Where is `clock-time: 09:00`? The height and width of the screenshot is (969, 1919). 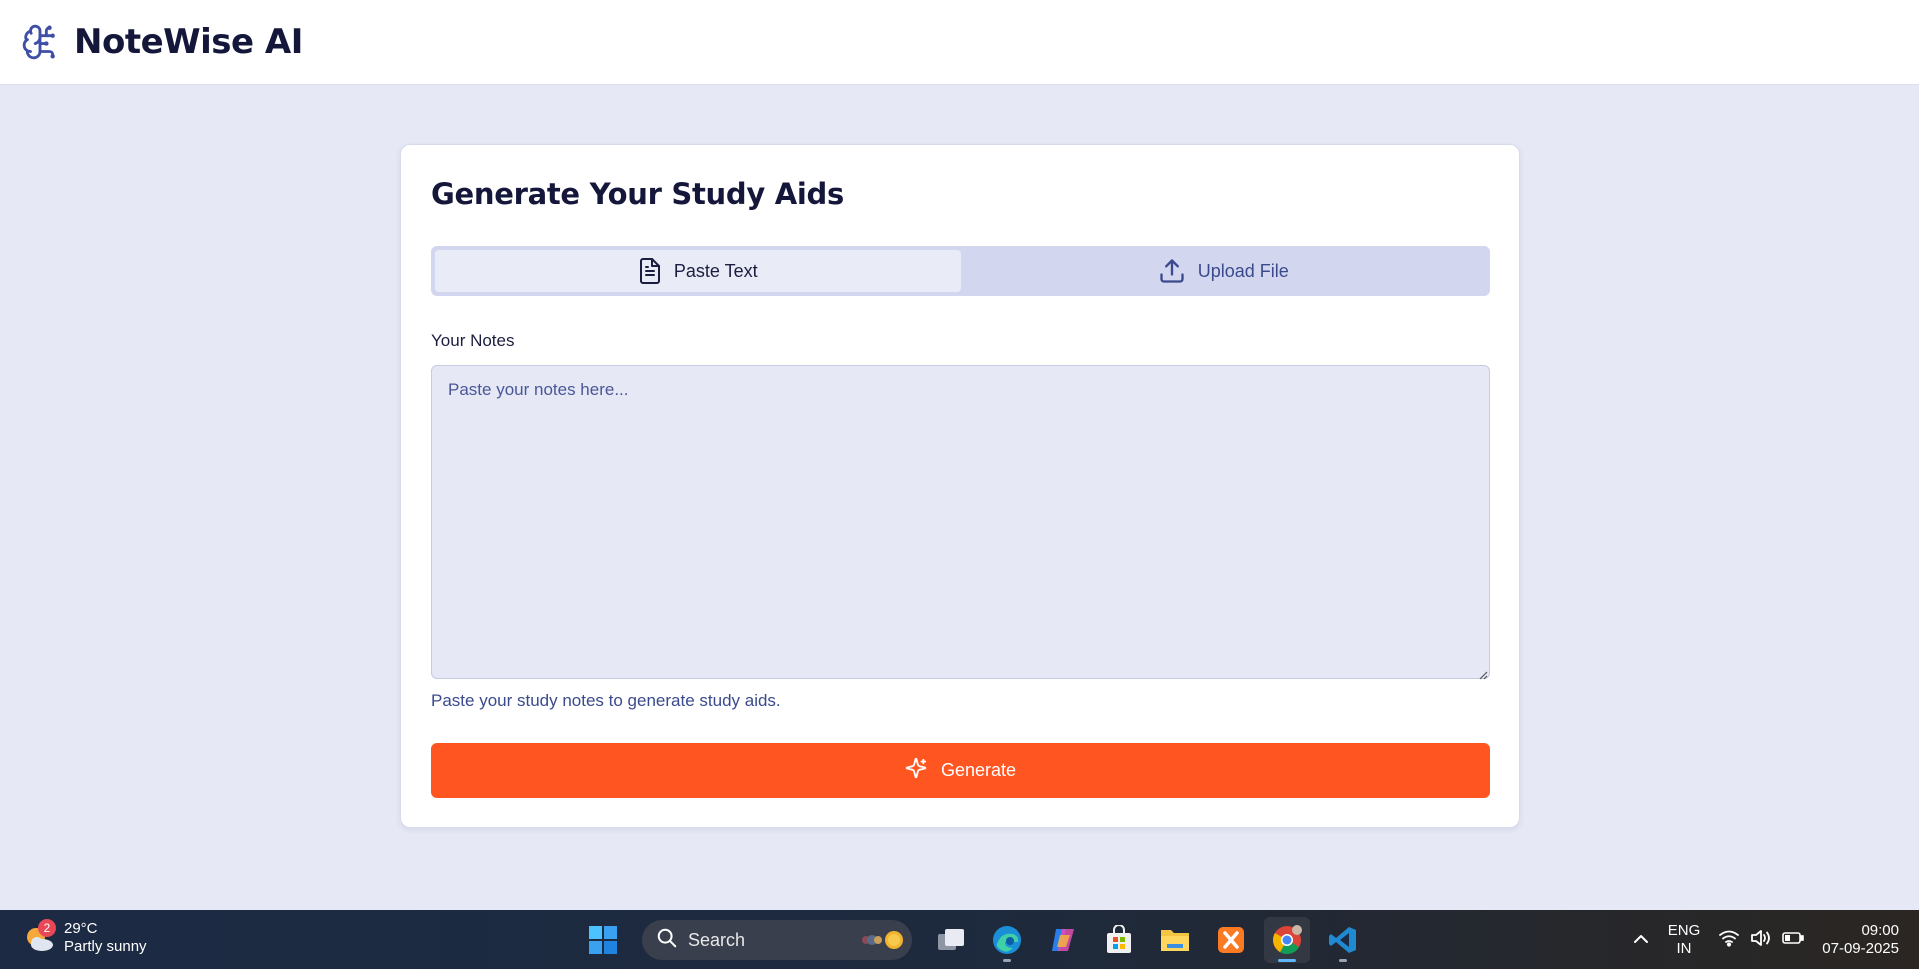 clock-time: 09:00 is located at coordinates (1880, 930).